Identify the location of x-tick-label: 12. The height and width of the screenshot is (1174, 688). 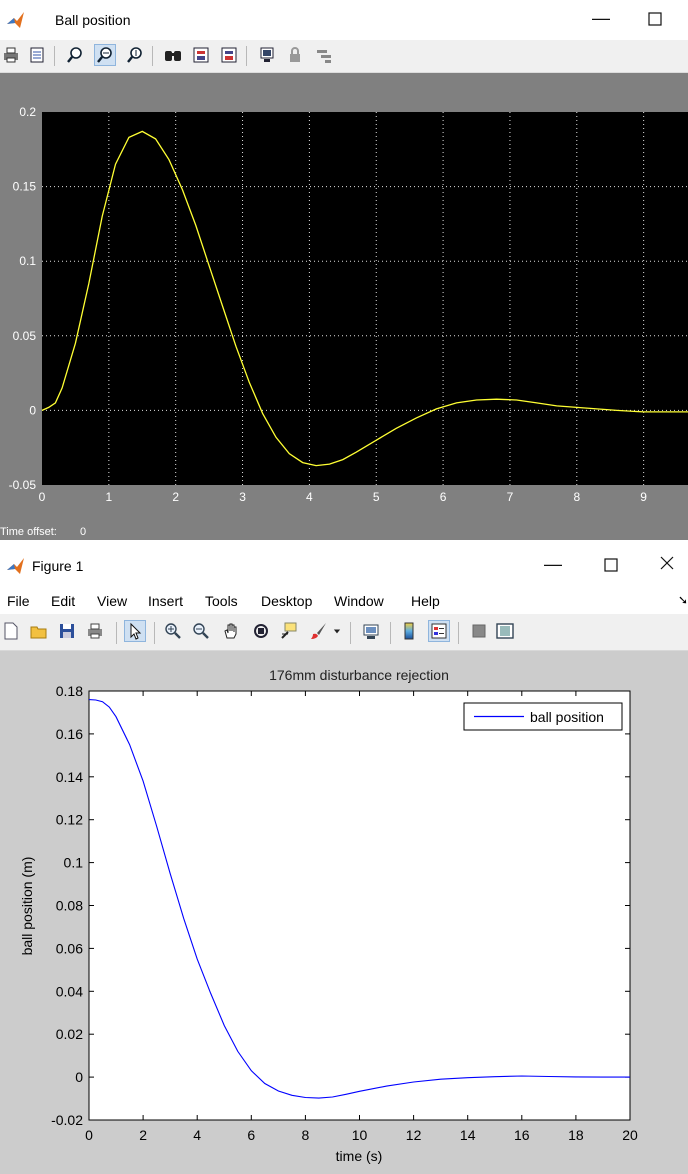
(414, 1135).